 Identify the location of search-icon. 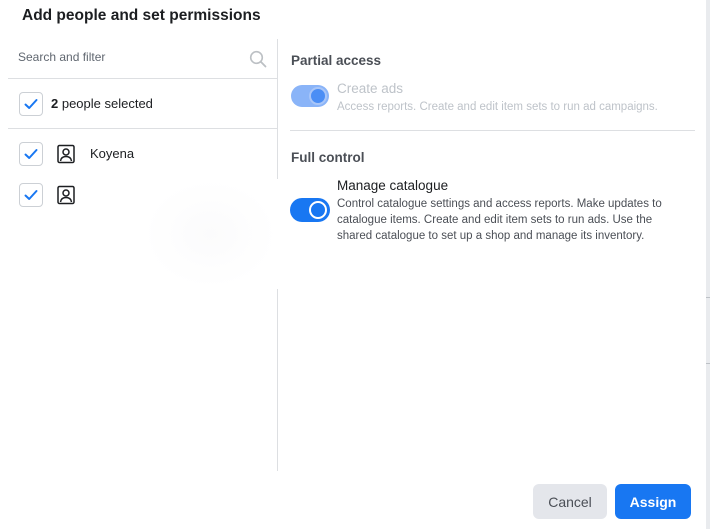
(258, 59).